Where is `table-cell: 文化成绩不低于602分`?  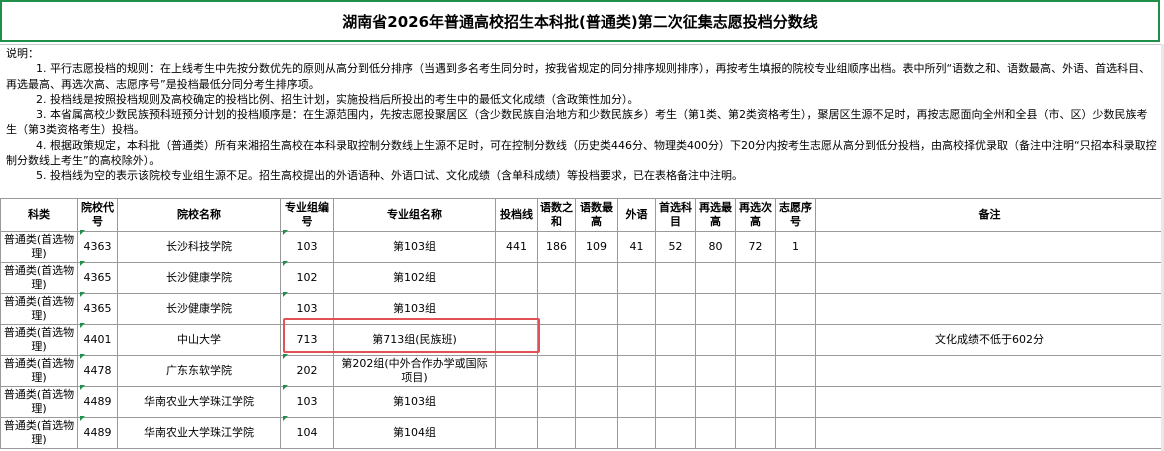
table-cell: 文化成绩不低于602分 is located at coordinates (989, 340).